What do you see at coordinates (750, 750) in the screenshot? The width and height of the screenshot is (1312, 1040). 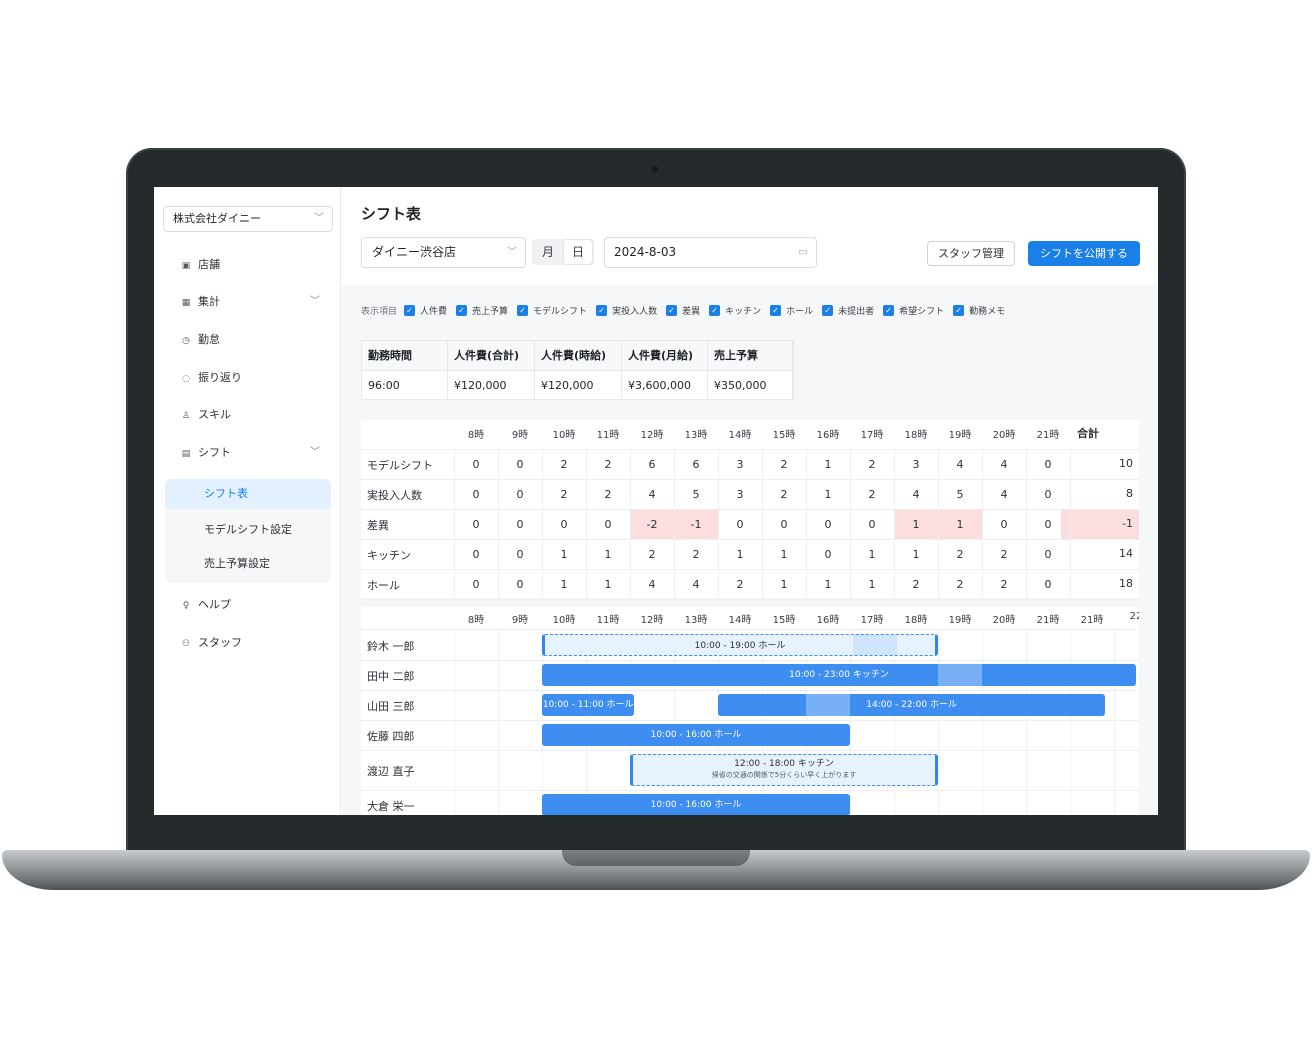 I see `timeline-divider` at bounding box center [750, 750].